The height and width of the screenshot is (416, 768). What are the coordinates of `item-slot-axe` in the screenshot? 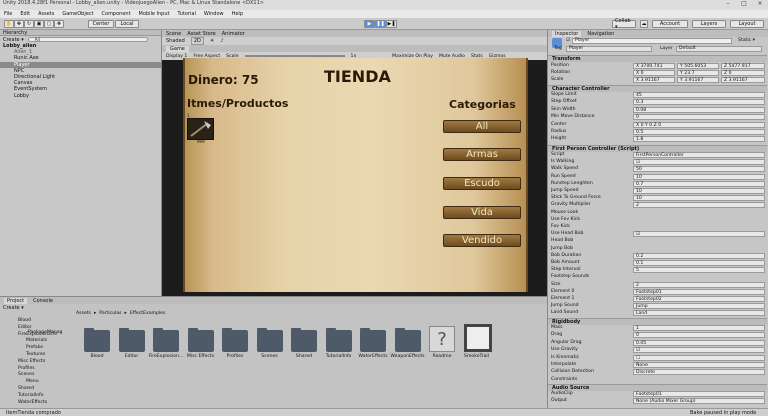 It's located at (200, 129).